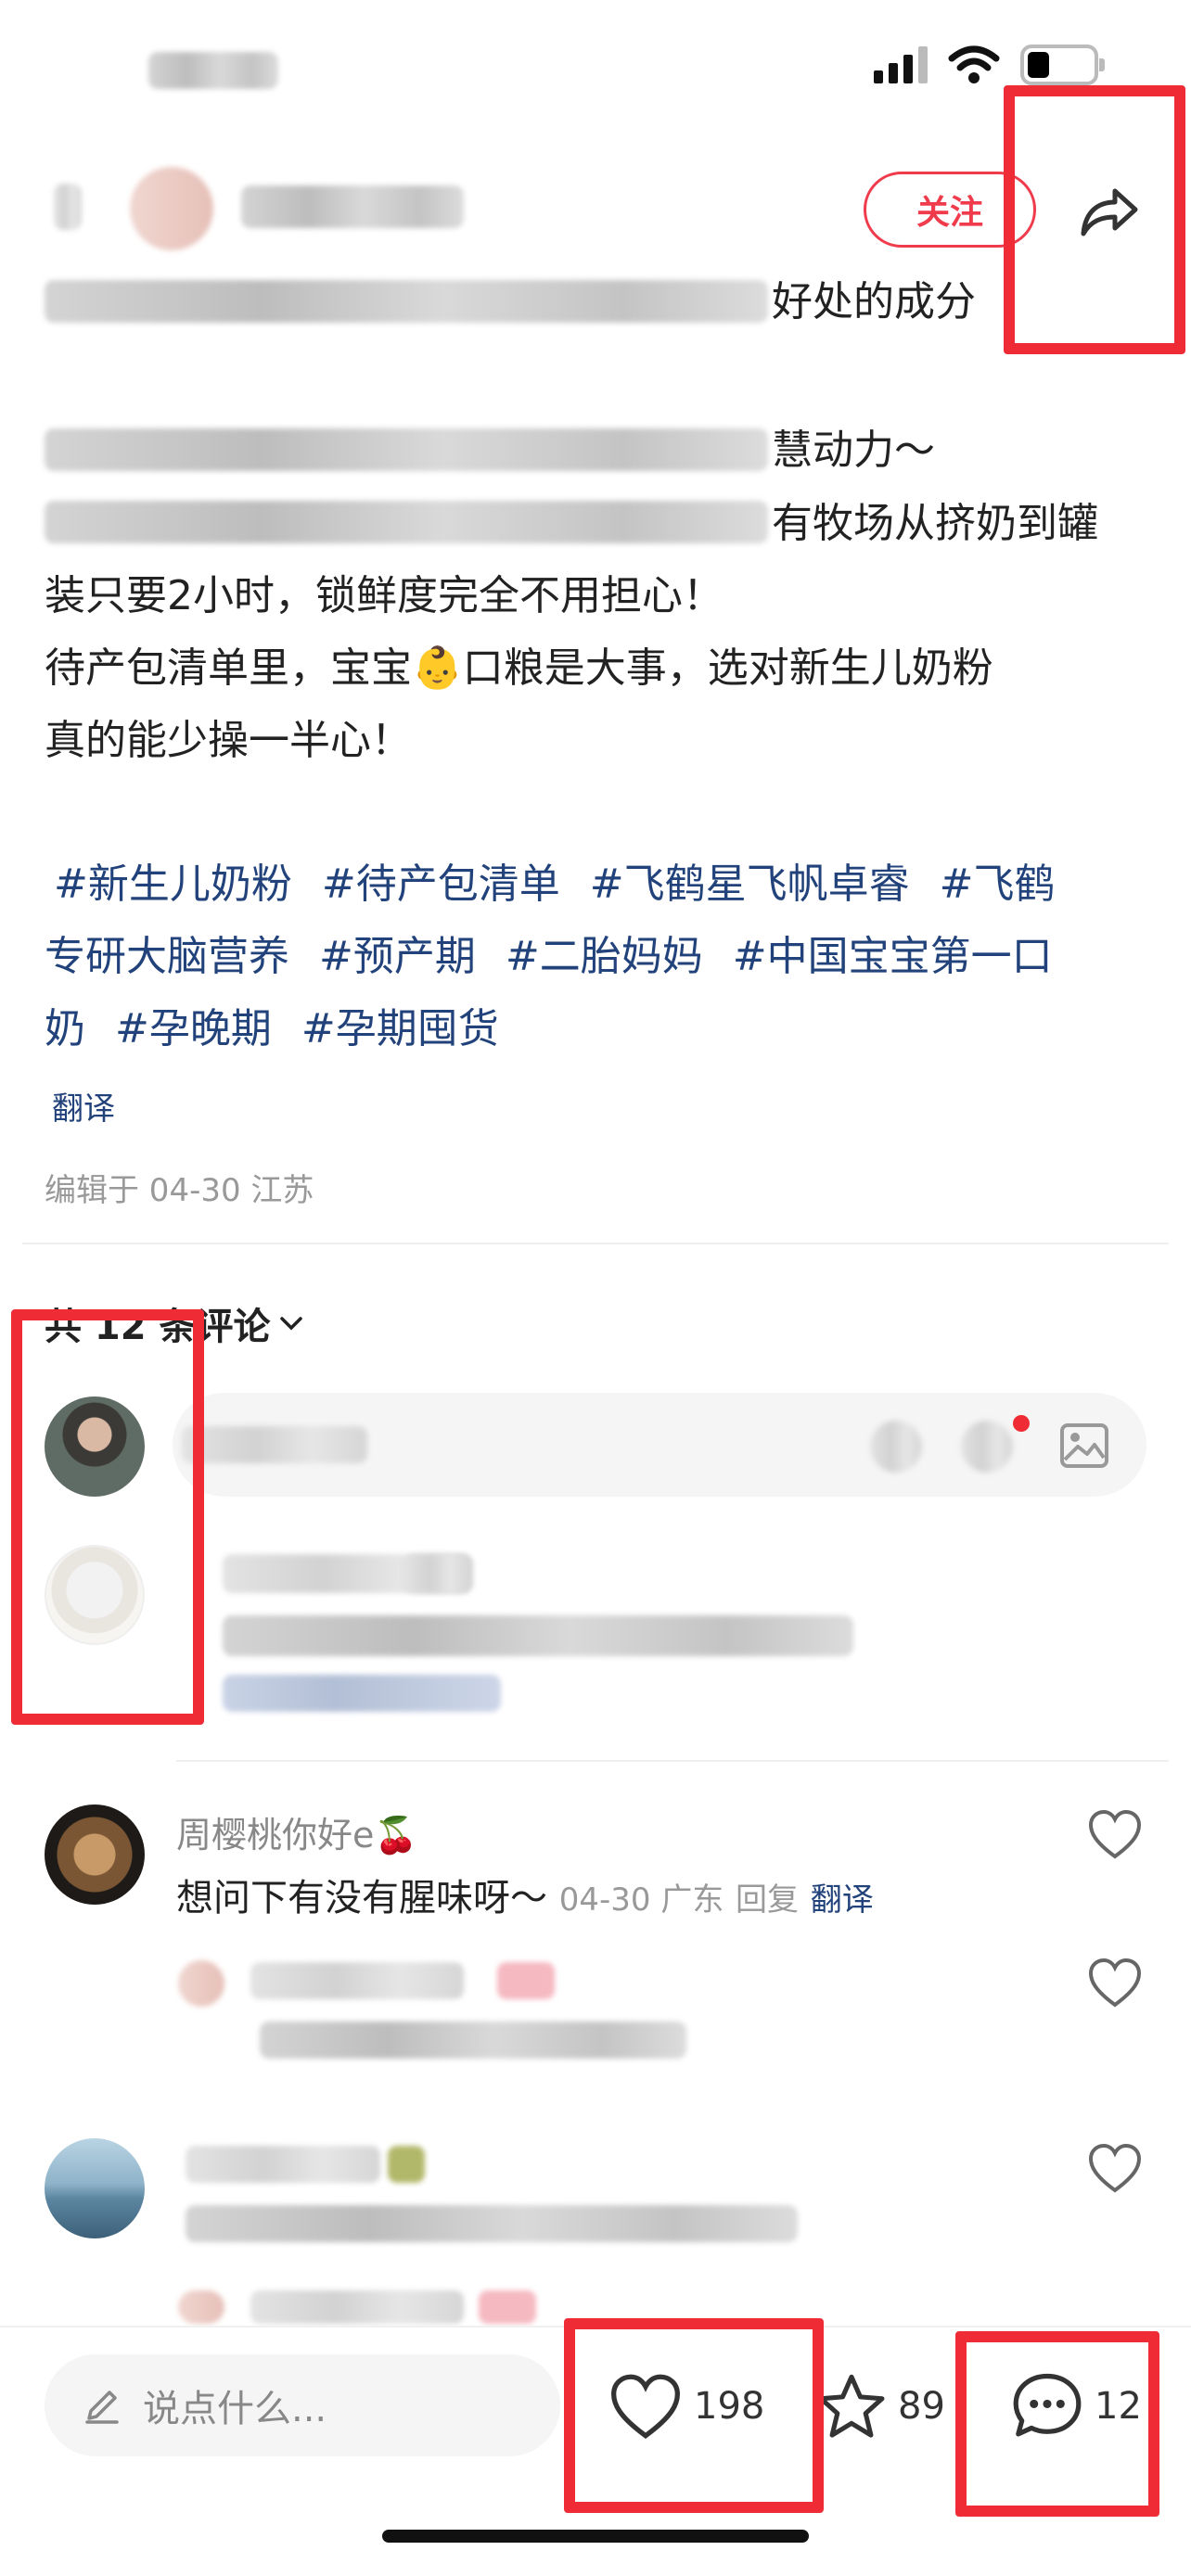 The width and height of the screenshot is (1191, 2576). What do you see at coordinates (352, 207) in the screenshot?
I see `author-name-blurred` at bounding box center [352, 207].